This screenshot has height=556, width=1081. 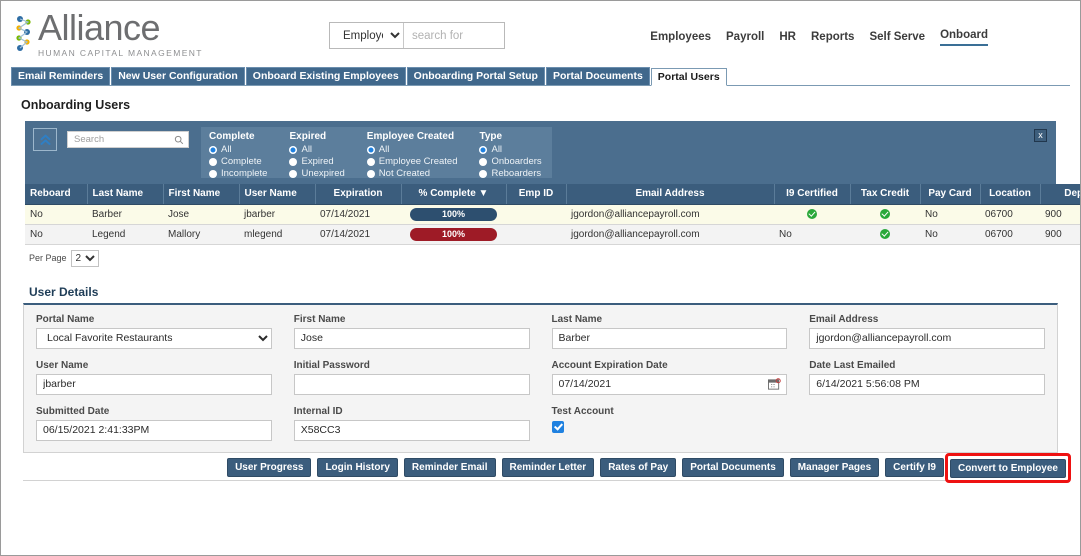 What do you see at coordinates (123, 139) in the screenshot?
I see `filter-search-input` at bounding box center [123, 139].